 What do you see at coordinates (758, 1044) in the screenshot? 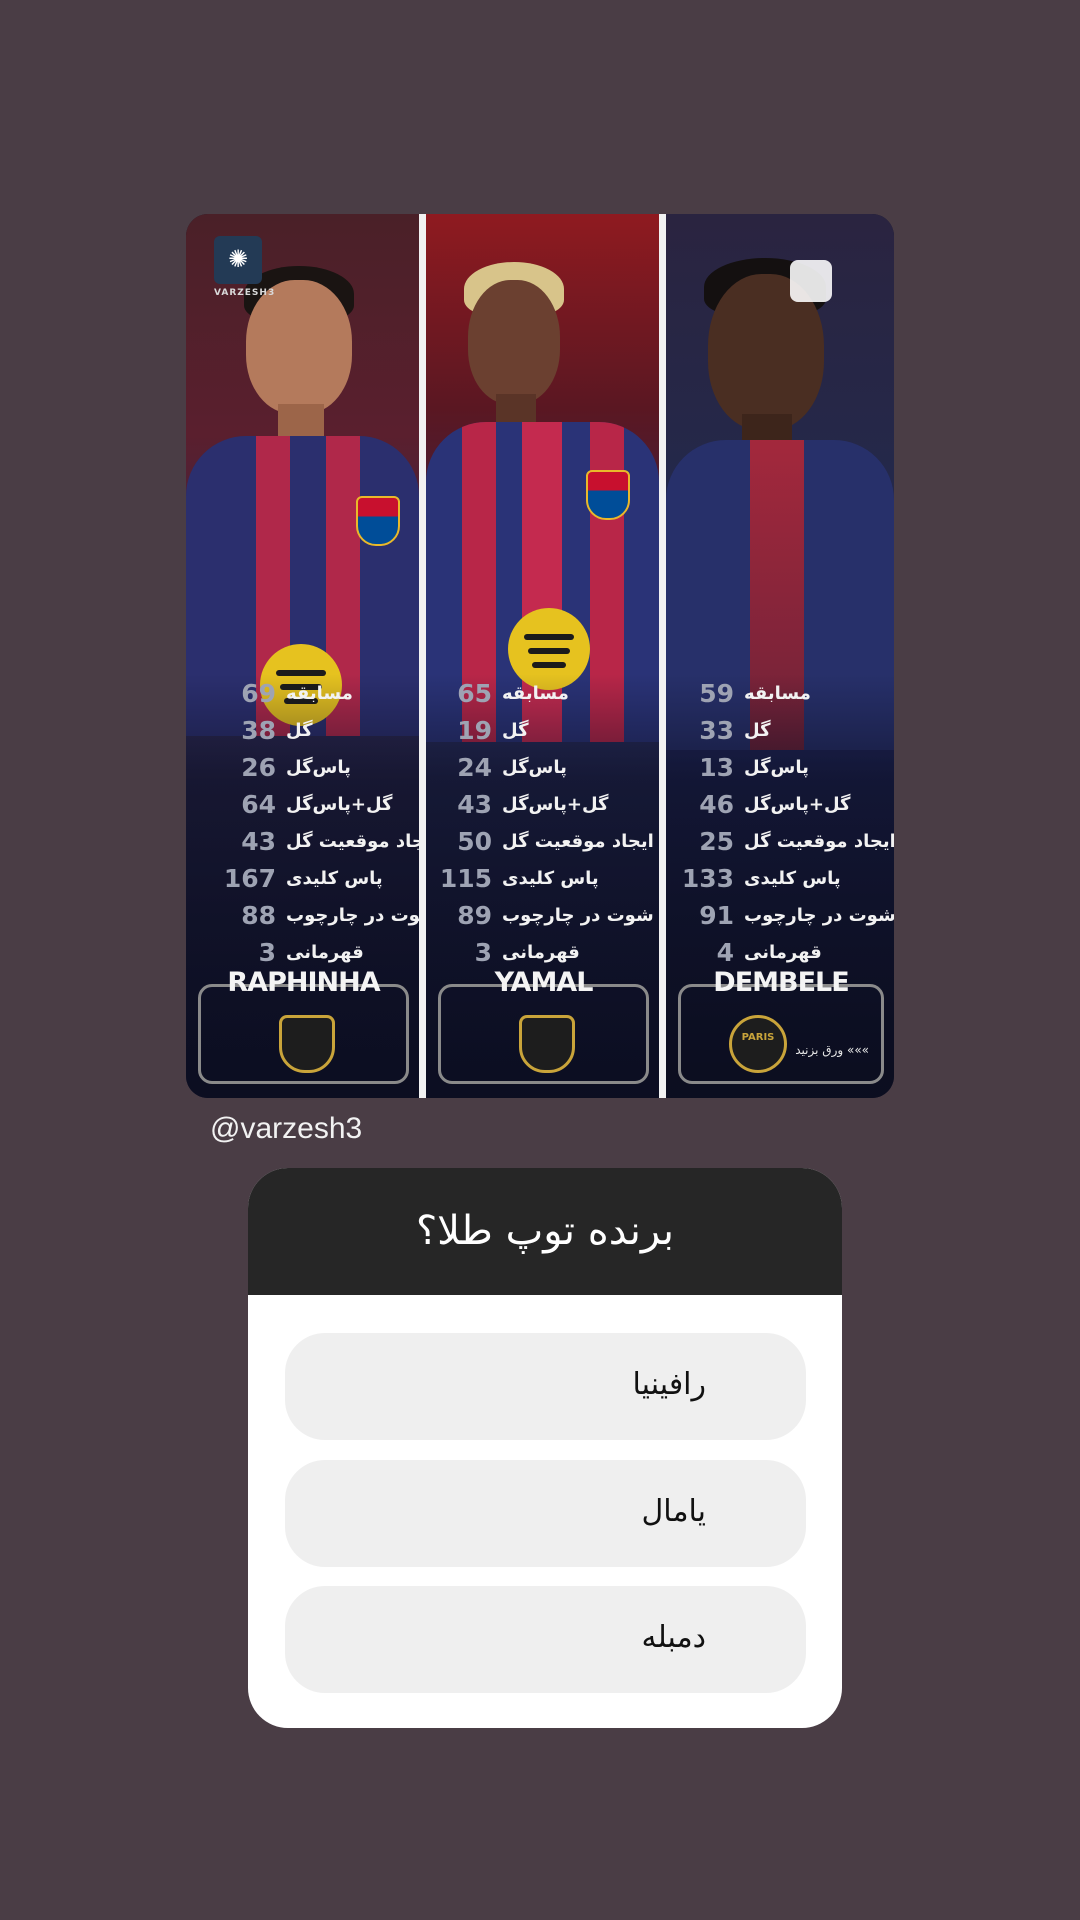
I see `psg-crest-icon: PARIS` at bounding box center [758, 1044].